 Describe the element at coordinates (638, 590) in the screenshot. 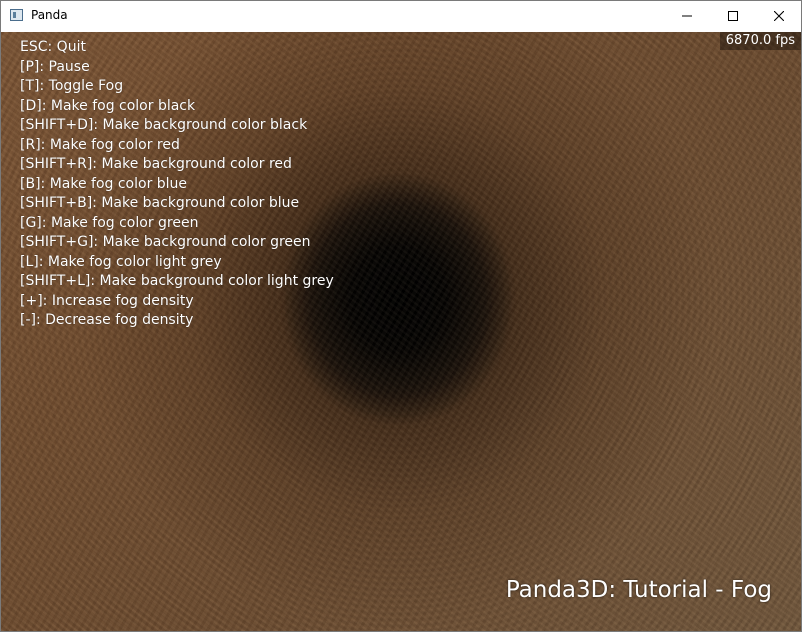

I see `tutorial-title: Panda3D: Tutorial - Fog` at that location.